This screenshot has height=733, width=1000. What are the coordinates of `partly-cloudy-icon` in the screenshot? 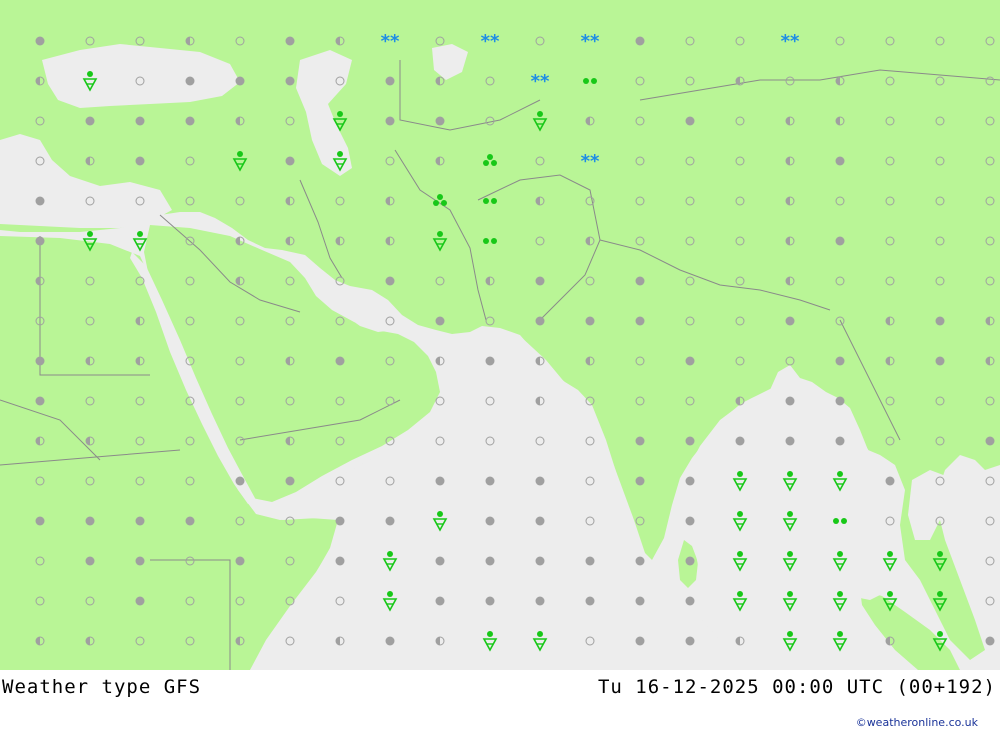 It's located at (240, 241).